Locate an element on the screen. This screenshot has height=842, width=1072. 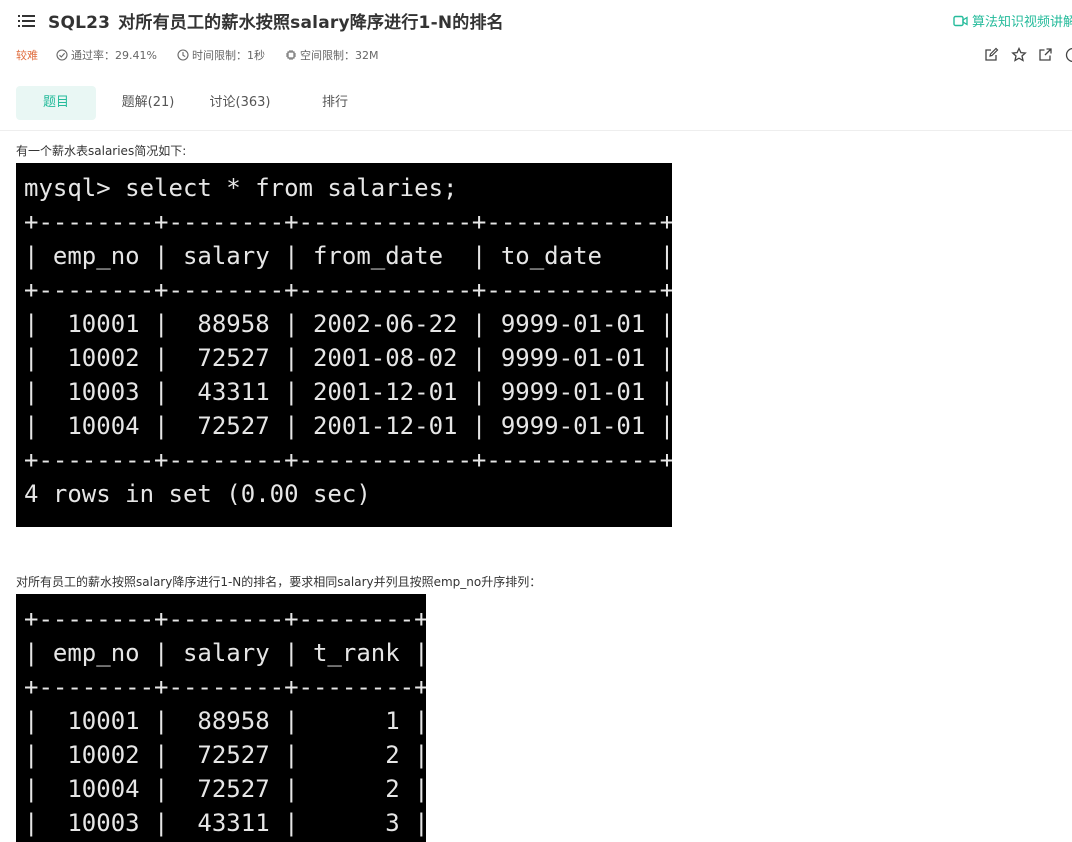
share-icon is located at coordinates (1046, 55).